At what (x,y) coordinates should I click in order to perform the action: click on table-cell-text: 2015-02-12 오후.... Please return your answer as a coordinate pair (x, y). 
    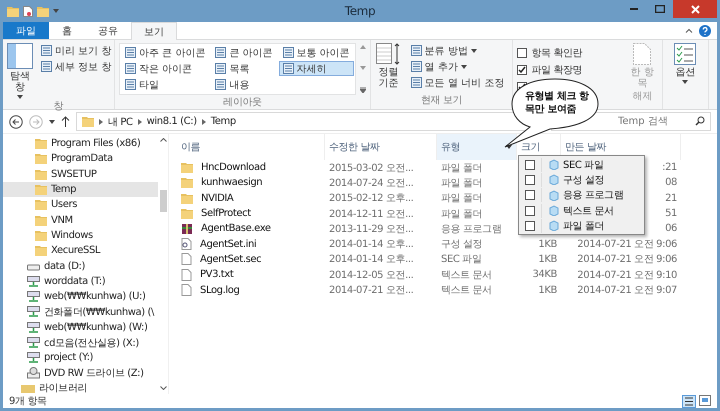
    Looking at the image, I should click on (371, 199).